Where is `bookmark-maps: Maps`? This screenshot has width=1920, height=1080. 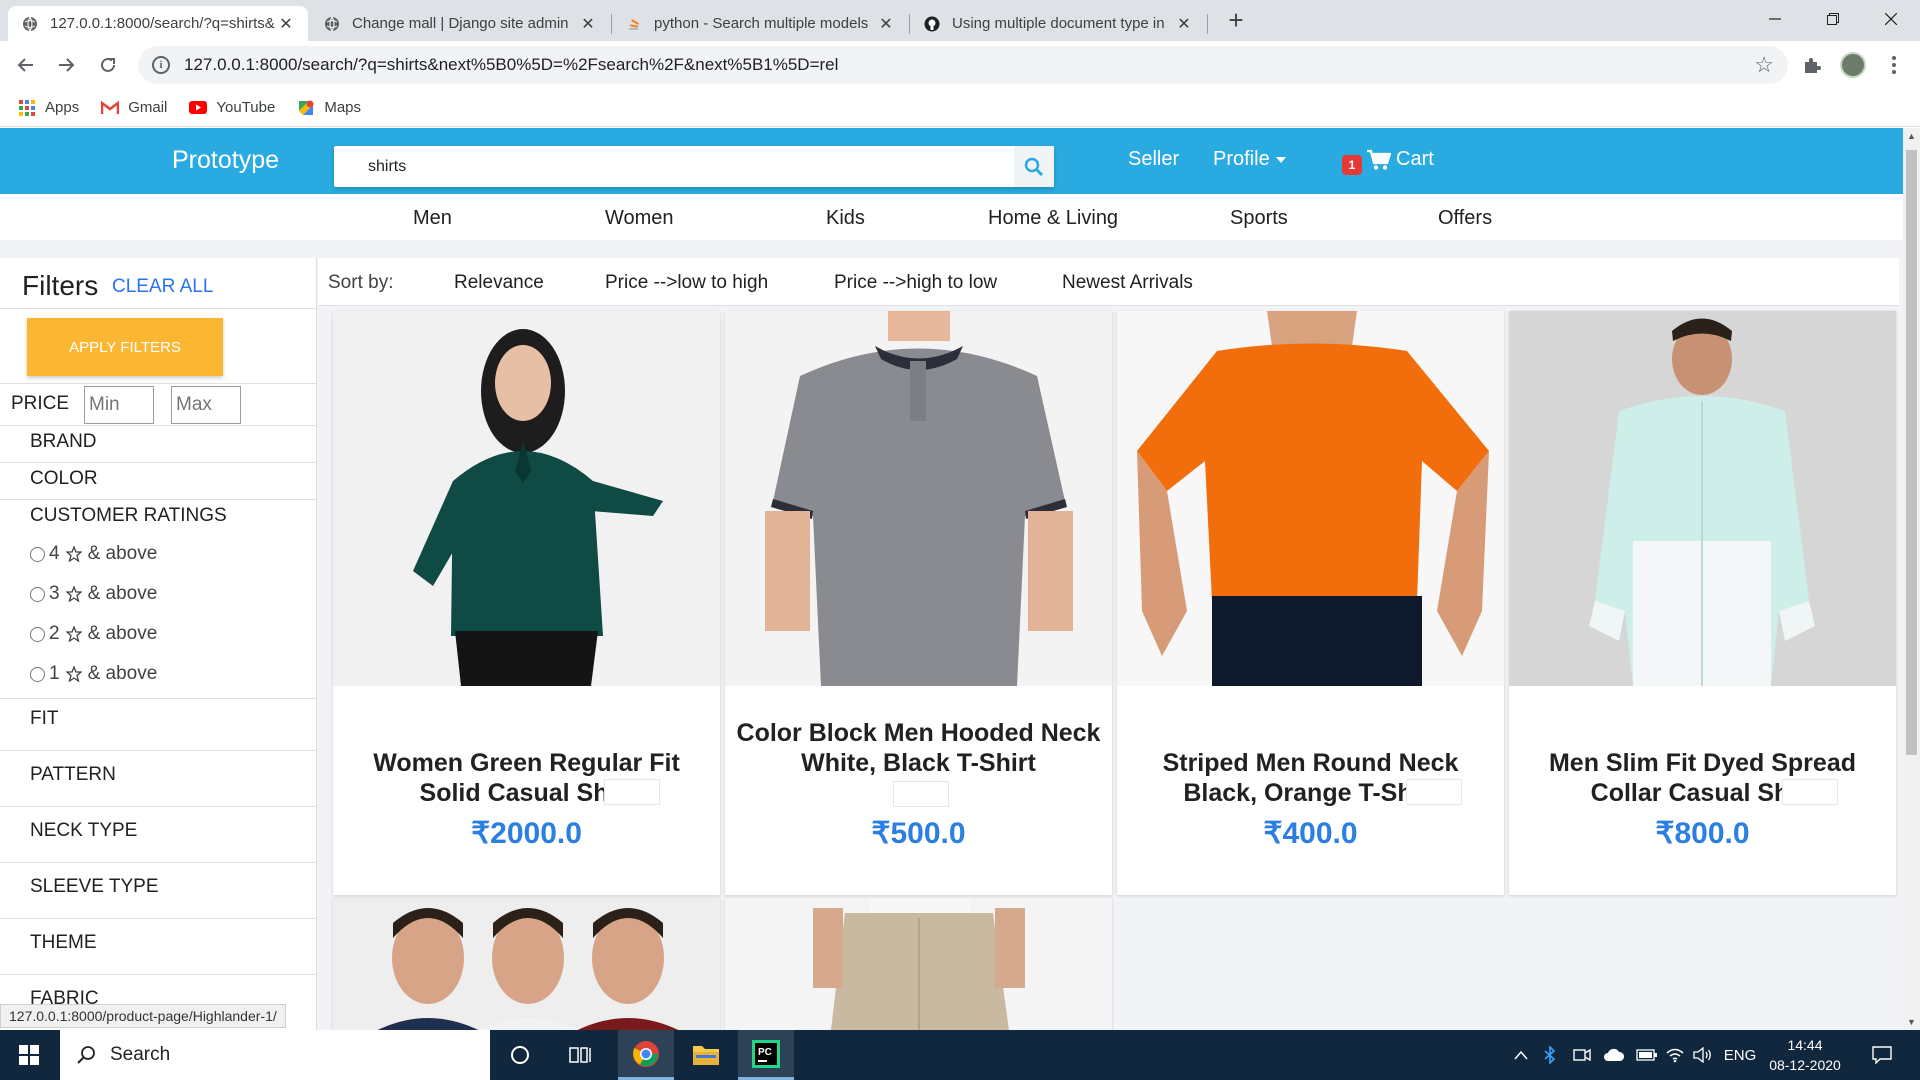
bookmark-maps: Maps is located at coordinates (329, 108).